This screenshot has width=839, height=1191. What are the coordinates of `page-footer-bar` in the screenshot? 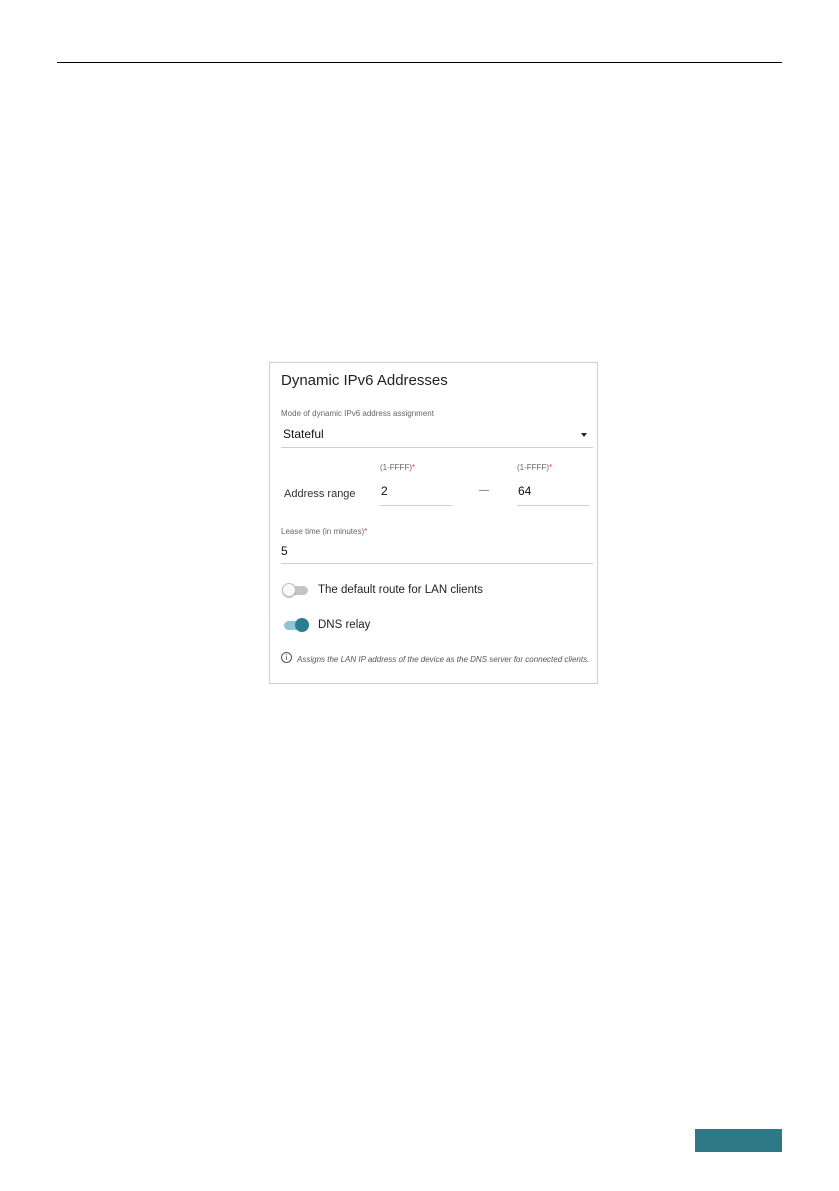 It's located at (738, 1140).